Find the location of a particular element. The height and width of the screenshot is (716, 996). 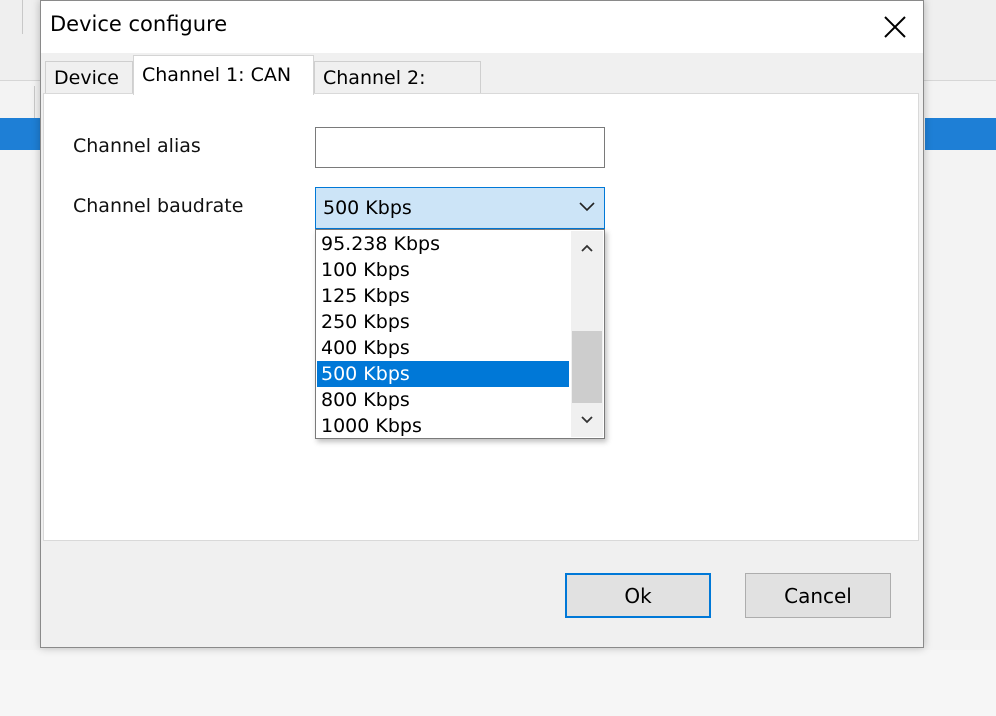

scroll-down-button is located at coordinates (587, 420).